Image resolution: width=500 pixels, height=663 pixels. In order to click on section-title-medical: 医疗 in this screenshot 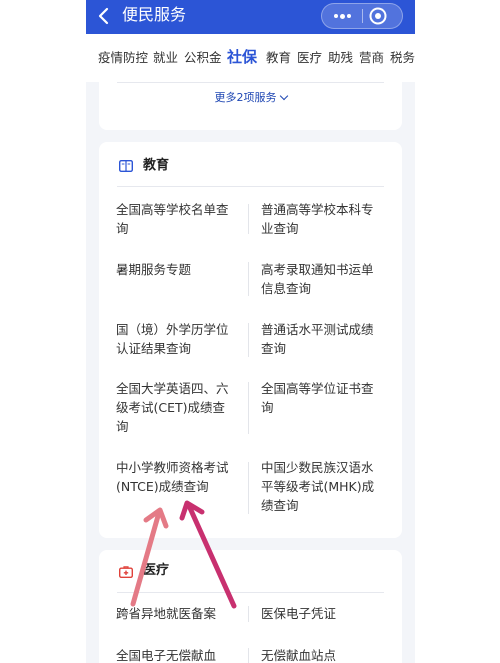, I will do `click(156, 570)`.